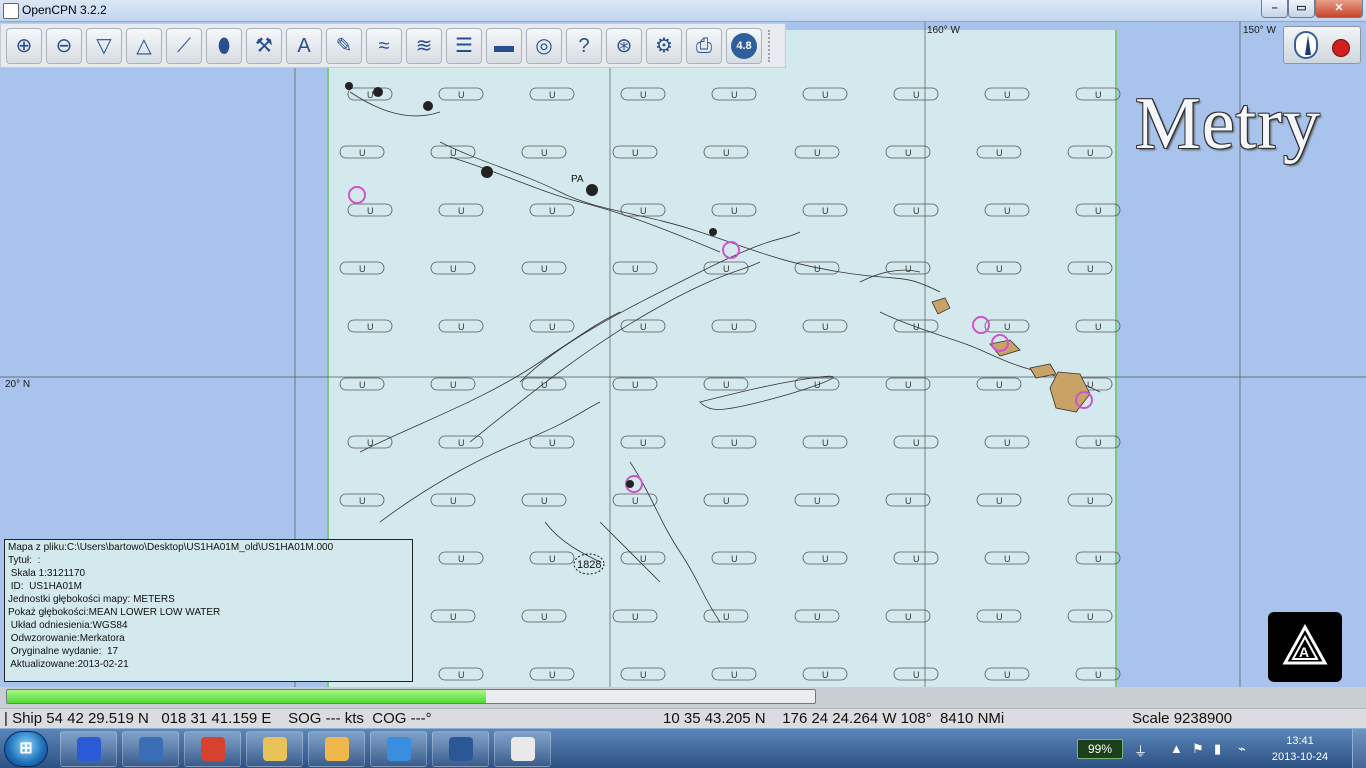 The width and height of the screenshot is (1366, 768). Describe the element at coordinates (26, 749) in the screenshot. I see `start-button: ⊞` at that location.